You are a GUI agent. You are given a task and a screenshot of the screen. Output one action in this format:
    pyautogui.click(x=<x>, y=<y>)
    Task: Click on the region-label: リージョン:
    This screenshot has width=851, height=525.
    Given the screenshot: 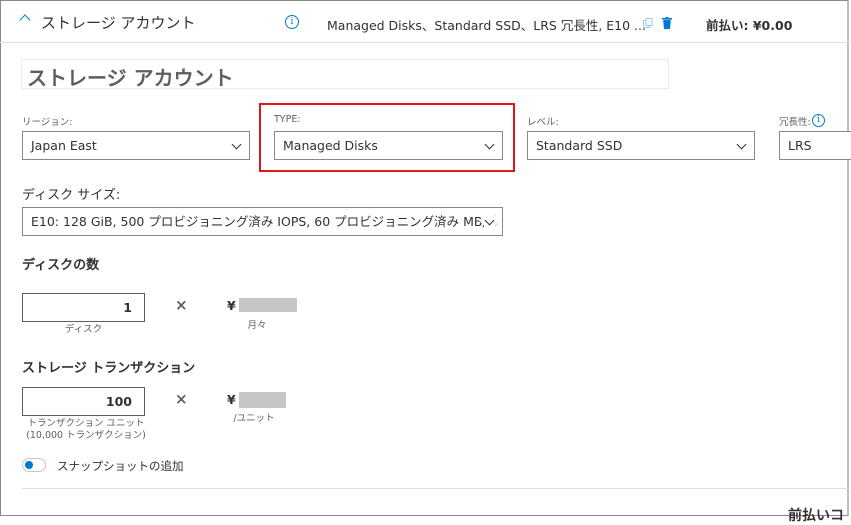 What is the action you would take?
    pyautogui.click(x=47, y=122)
    